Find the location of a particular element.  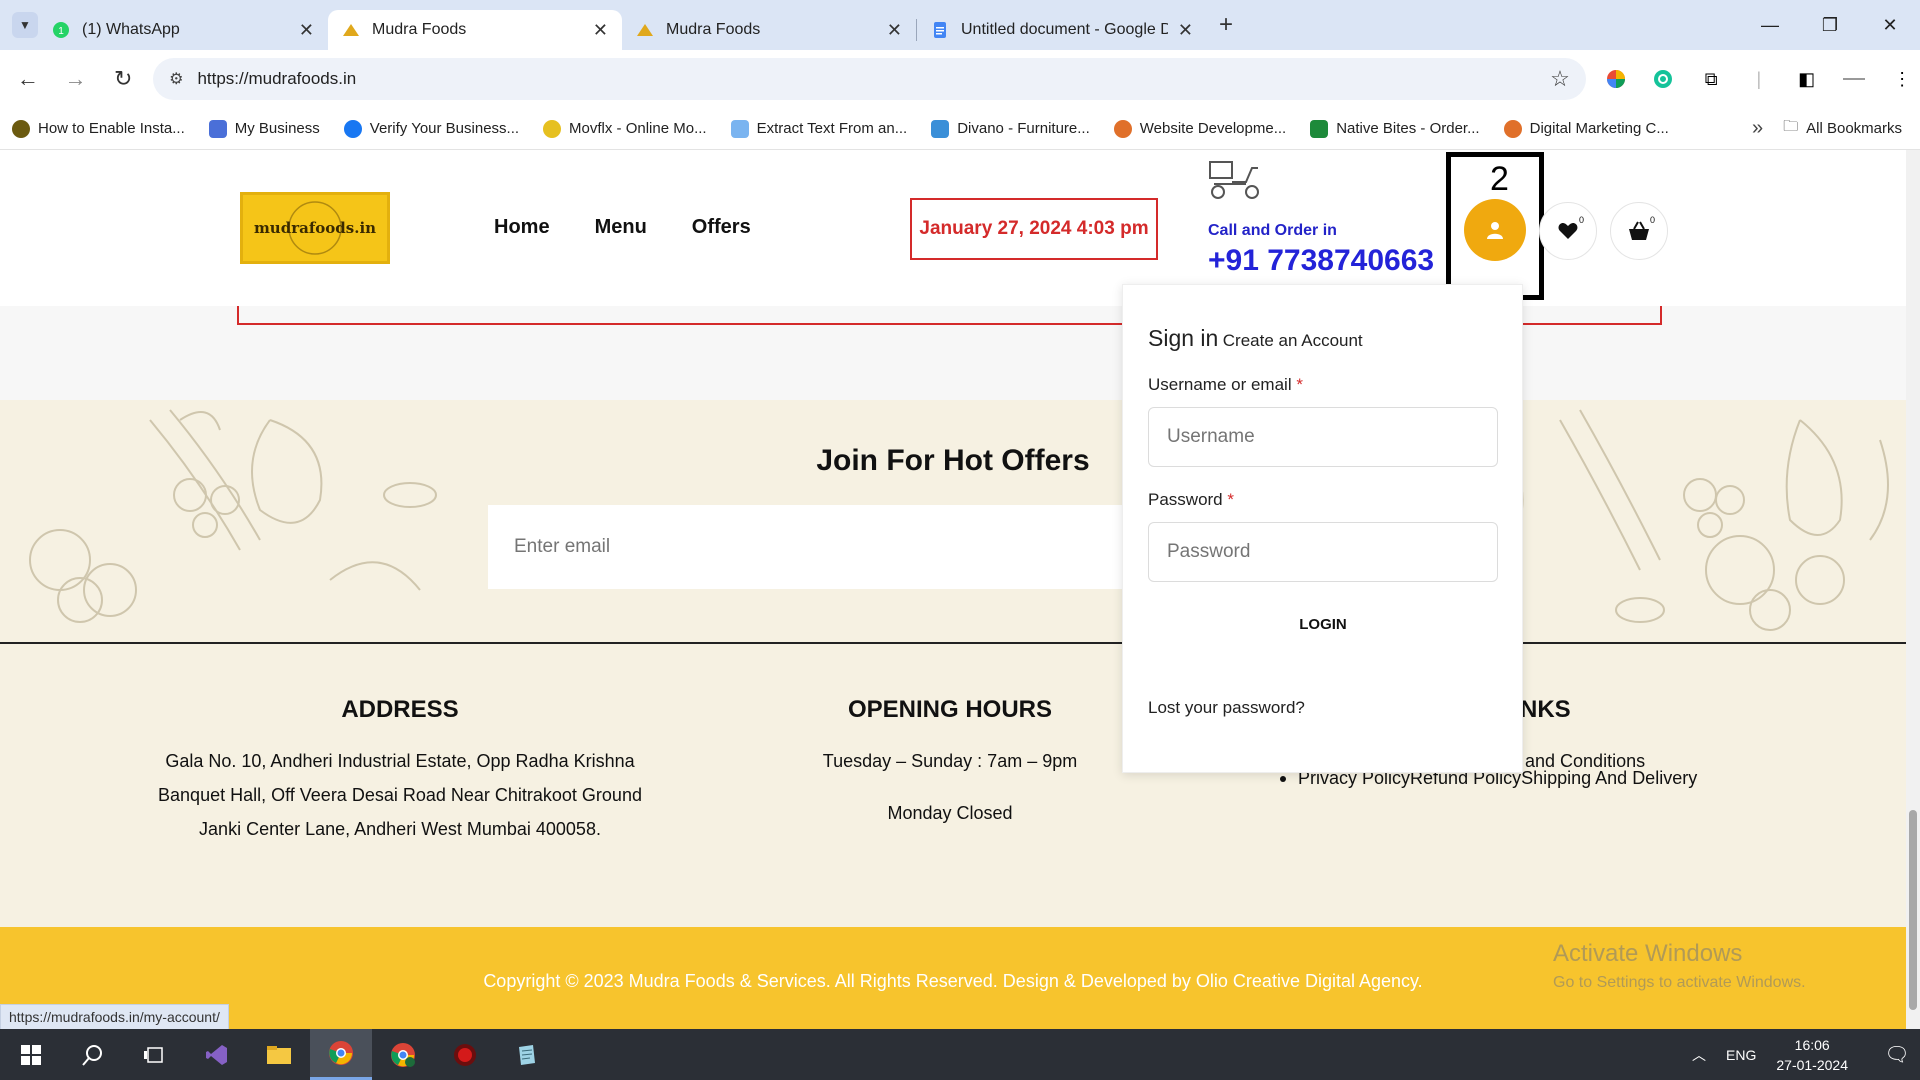

chevron-down-icon: ▼ is located at coordinates (25, 25).